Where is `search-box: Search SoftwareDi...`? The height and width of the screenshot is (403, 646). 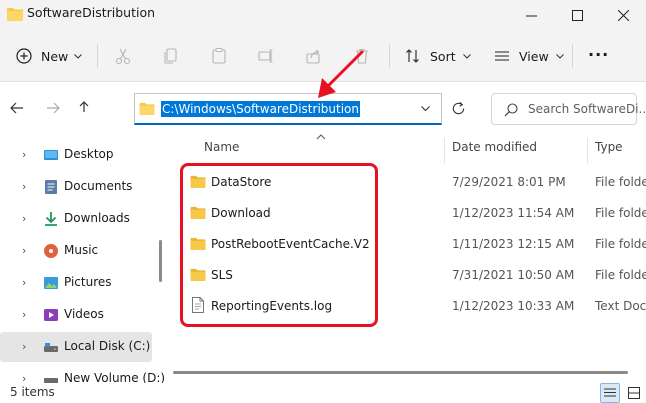
search-box: Search SoftwareDi... is located at coordinates (568, 109).